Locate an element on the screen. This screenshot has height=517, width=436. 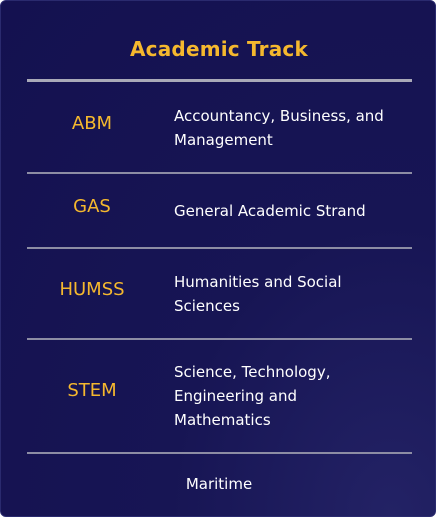
track-code-humss: HUMSS is located at coordinates (92, 289).